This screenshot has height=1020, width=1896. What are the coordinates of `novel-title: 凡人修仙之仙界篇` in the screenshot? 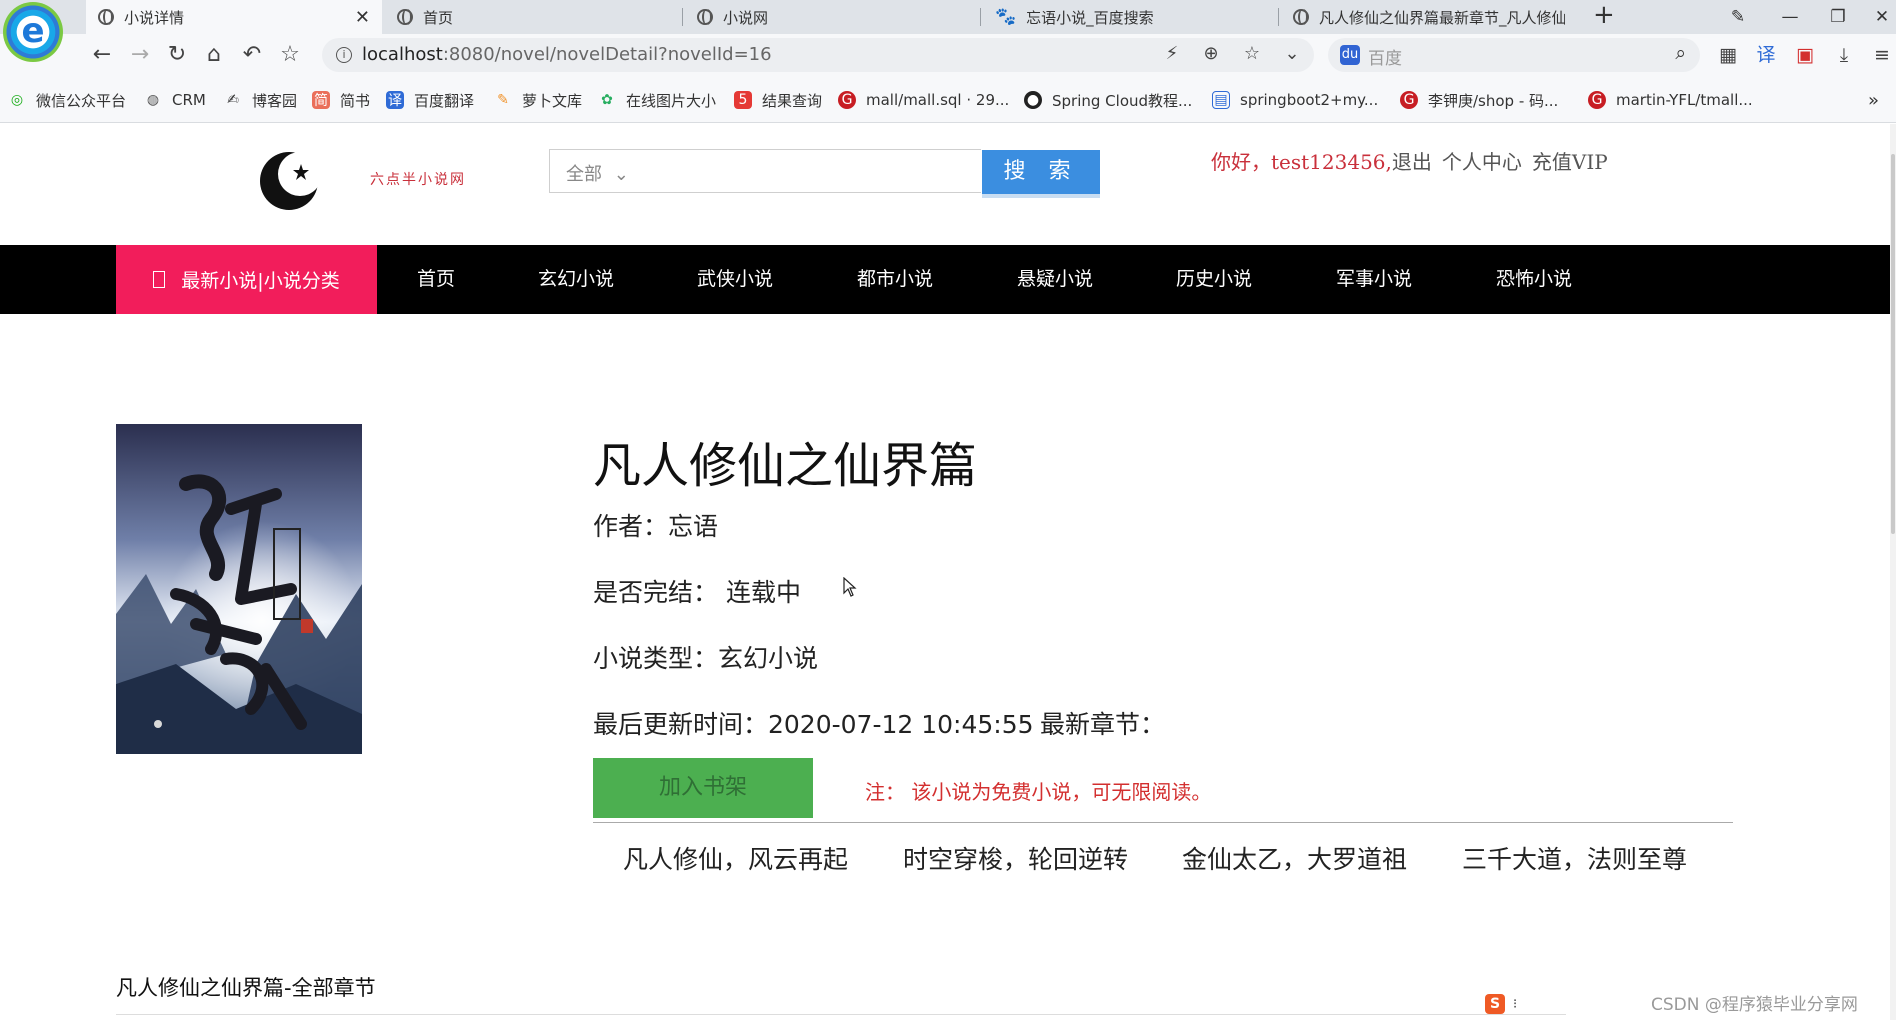 It's located at (785, 466).